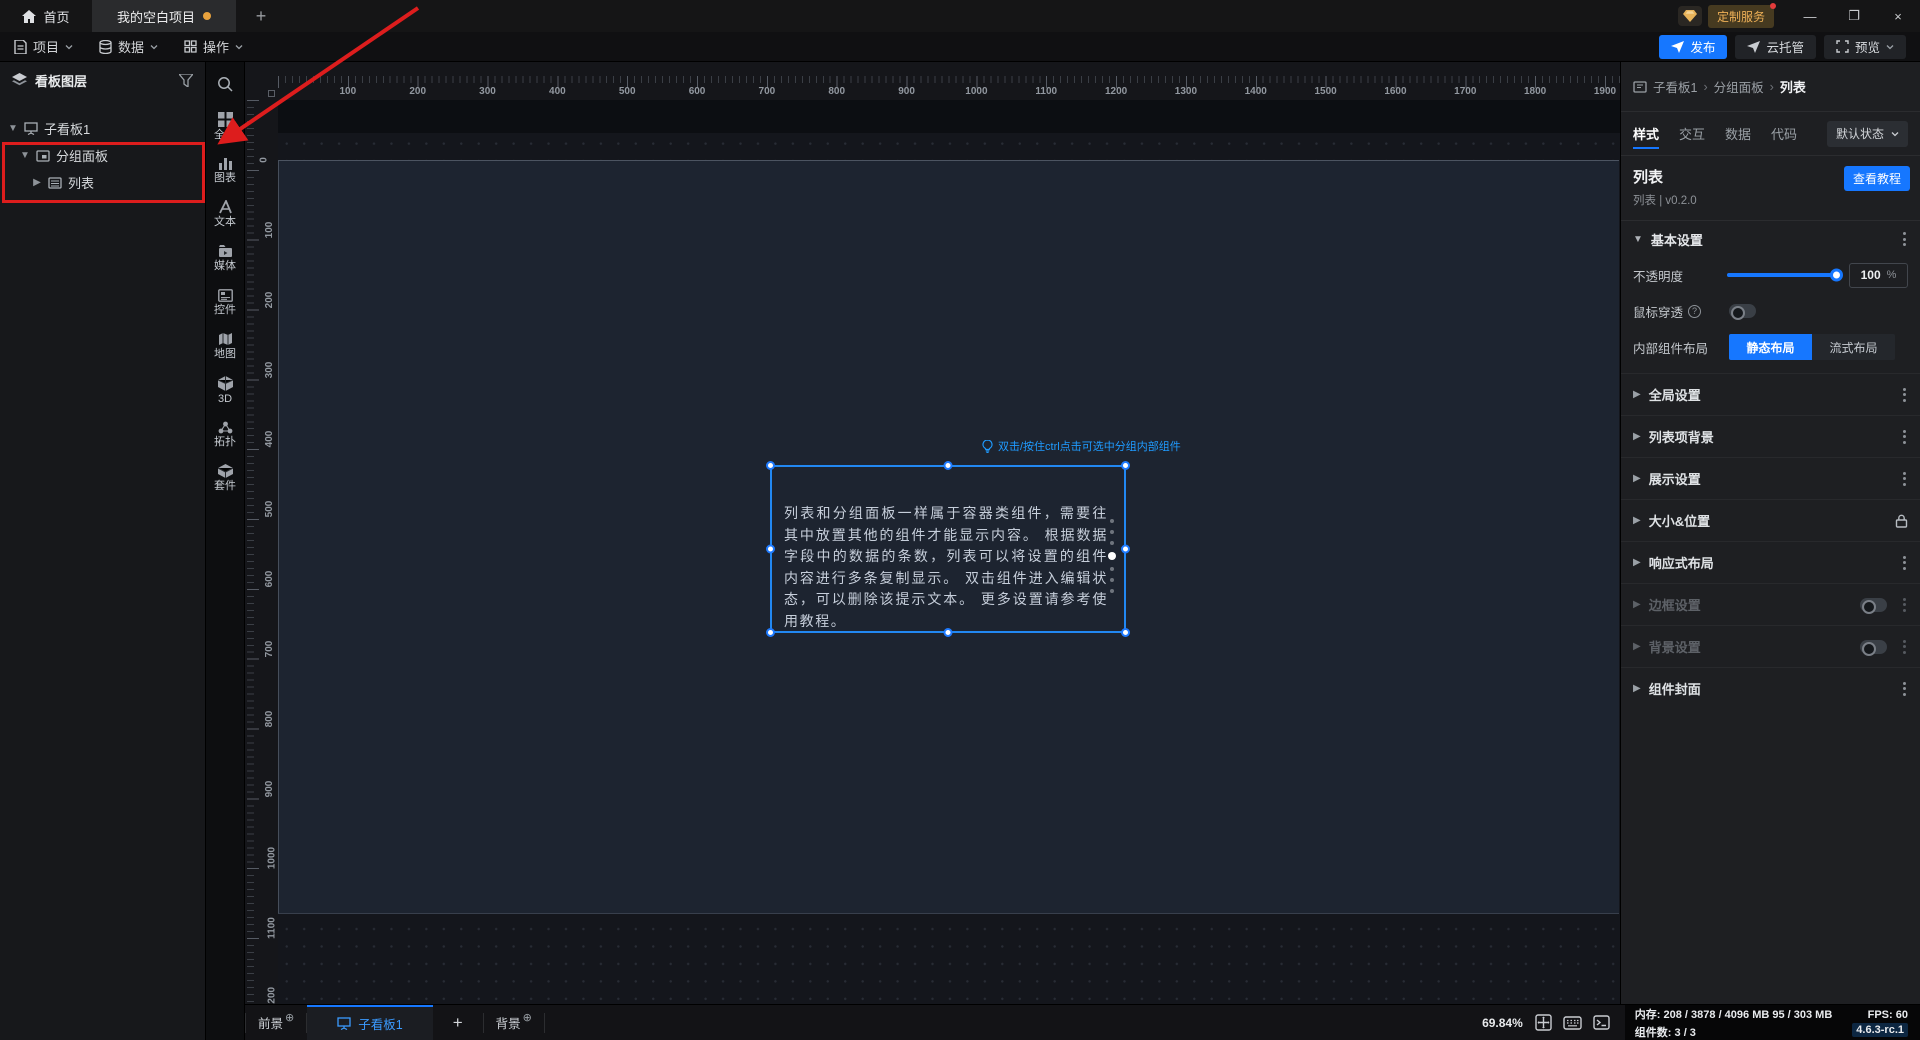 The width and height of the screenshot is (1920, 1040). I want to click on cloud-host-button: 云托管, so click(1775, 46).